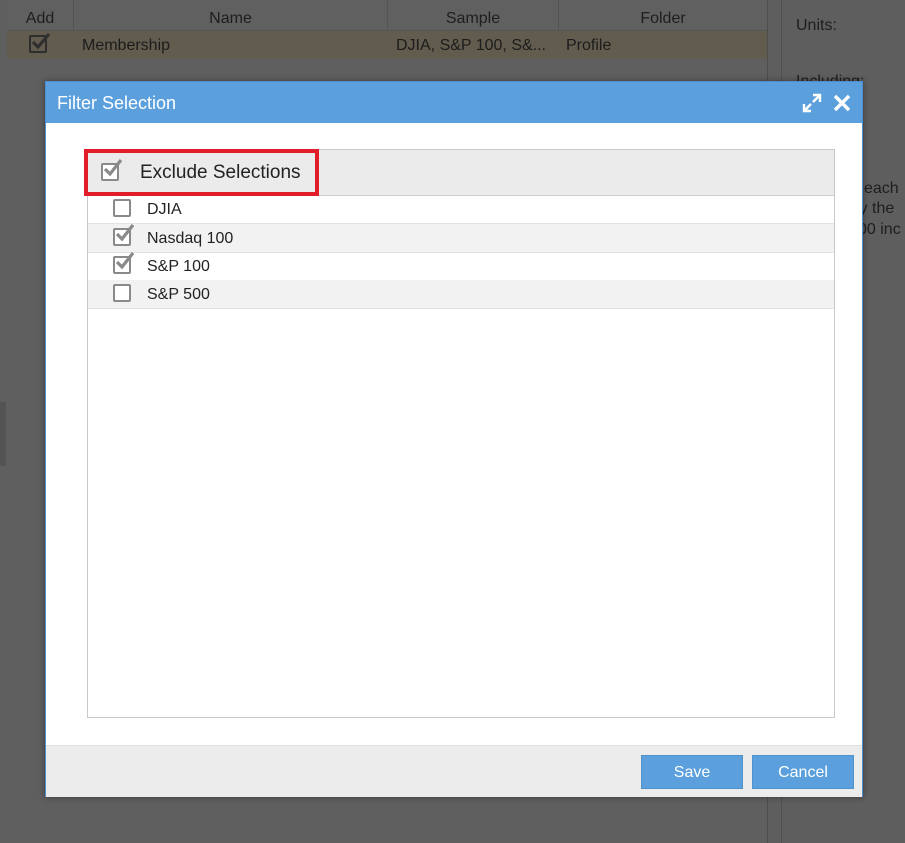 The height and width of the screenshot is (843, 905). I want to click on column-header-sample: Sample, so click(473, 15).